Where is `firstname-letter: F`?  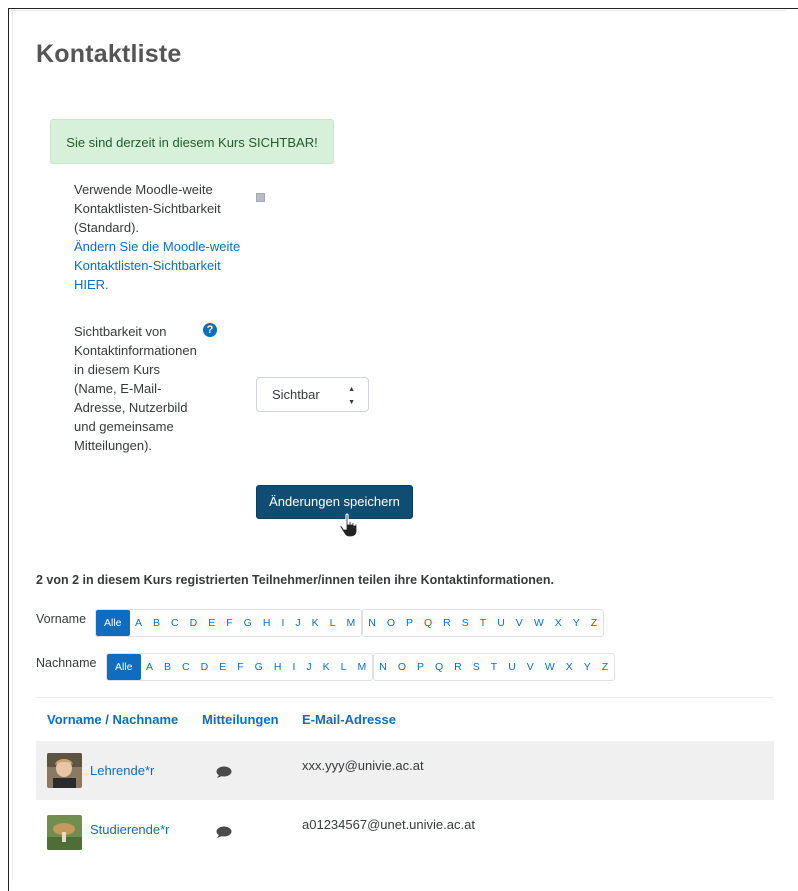 firstname-letter: F is located at coordinates (229, 623).